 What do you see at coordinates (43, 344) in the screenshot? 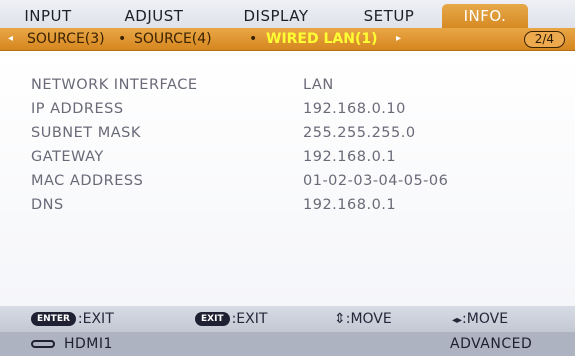
I see `hdmi-connector-icon` at bounding box center [43, 344].